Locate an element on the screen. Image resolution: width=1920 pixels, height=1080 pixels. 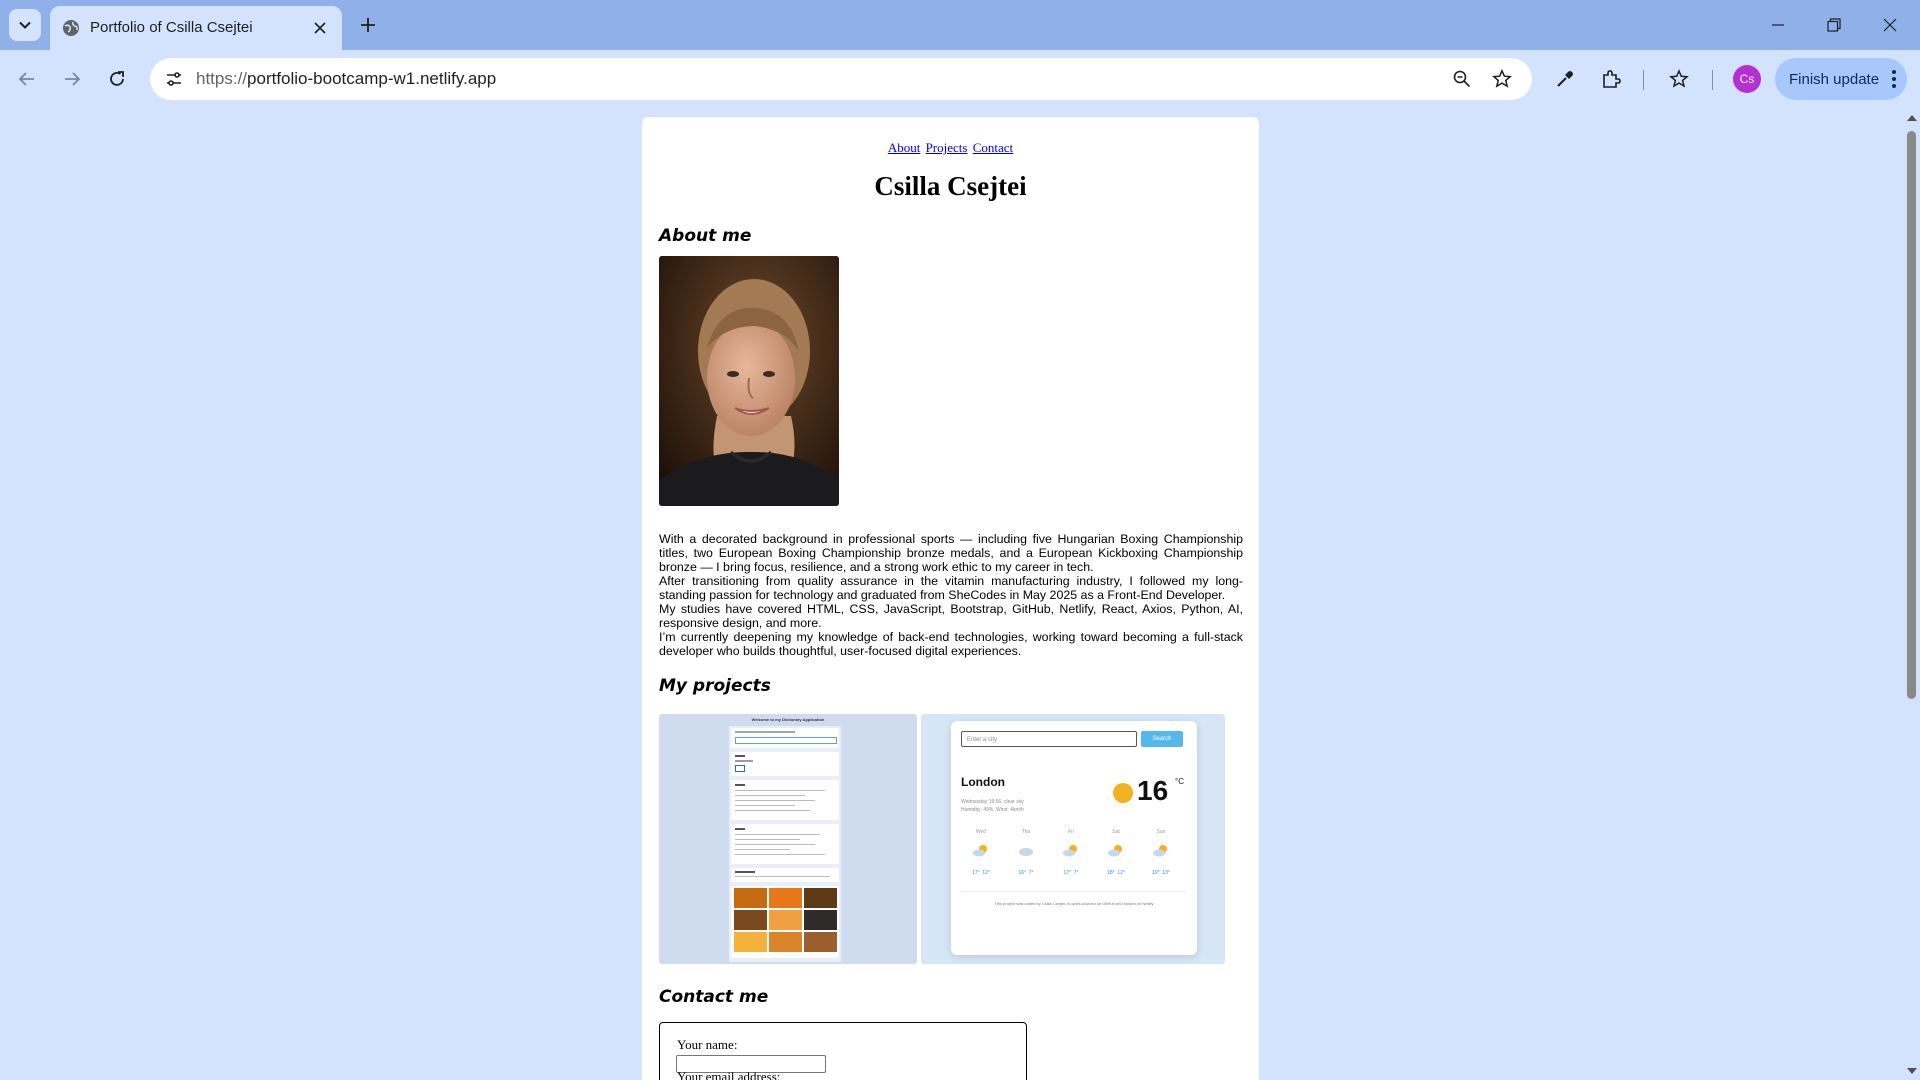
forecast-day-name: Wed is located at coordinates (981, 832).